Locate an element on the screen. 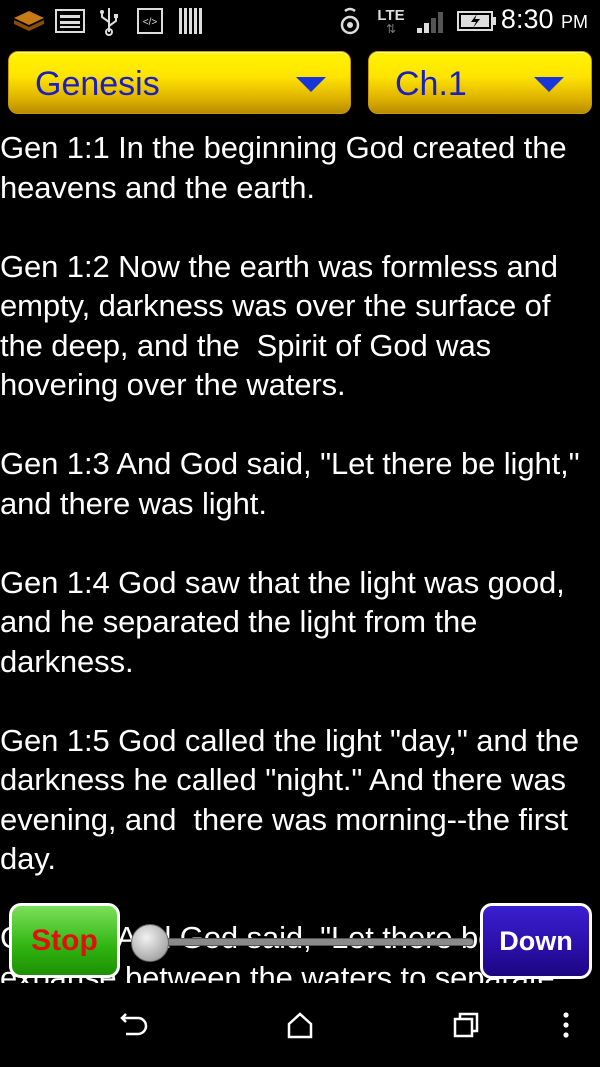  stop-button: Stop is located at coordinates (64, 940).